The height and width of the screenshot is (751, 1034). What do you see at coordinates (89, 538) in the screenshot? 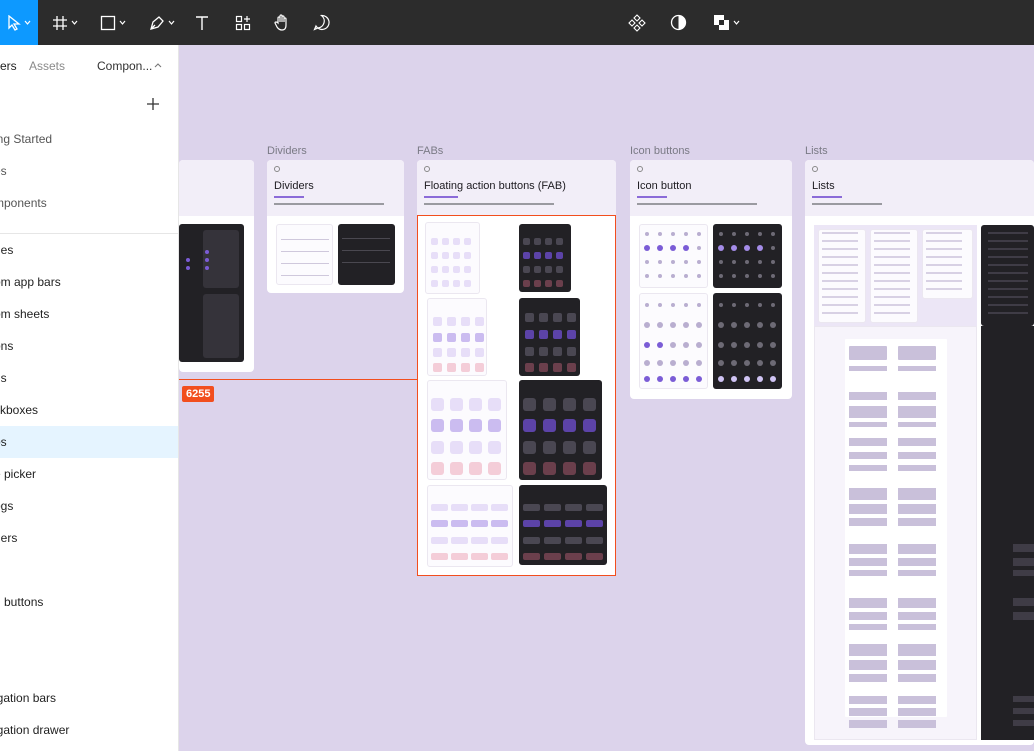
I see `layer-item: ders` at bounding box center [89, 538].